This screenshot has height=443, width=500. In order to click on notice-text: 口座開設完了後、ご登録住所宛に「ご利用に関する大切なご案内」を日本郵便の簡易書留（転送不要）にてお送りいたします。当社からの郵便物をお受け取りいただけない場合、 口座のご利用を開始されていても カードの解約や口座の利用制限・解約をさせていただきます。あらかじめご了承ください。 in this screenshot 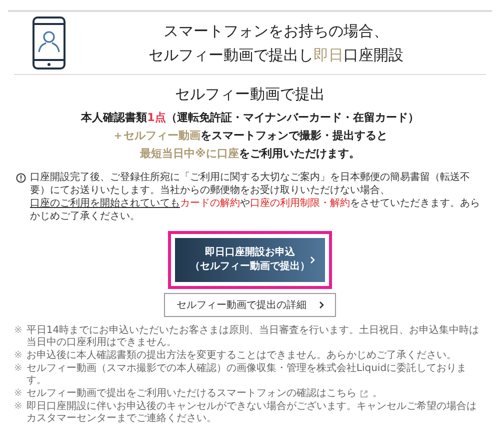, I will do `click(255, 197)`.